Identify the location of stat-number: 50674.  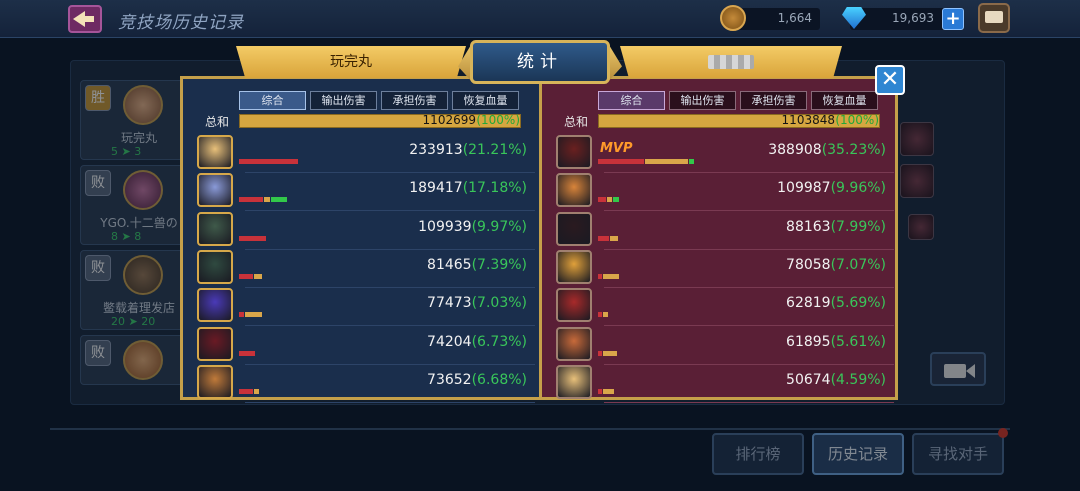
(808, 379).